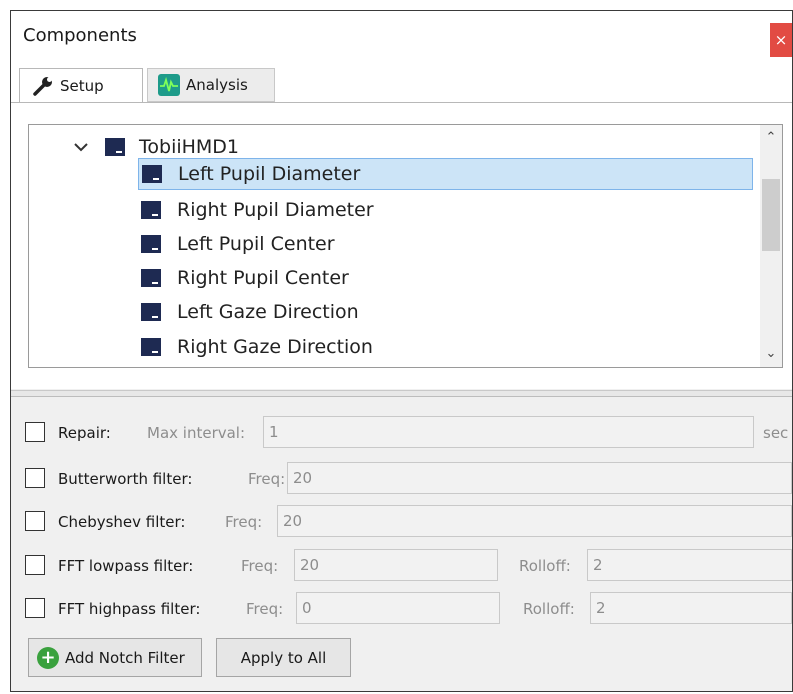 This screenshot has width=793, height=694. I want to click on butterworth-checkbox, so click(35, 478).